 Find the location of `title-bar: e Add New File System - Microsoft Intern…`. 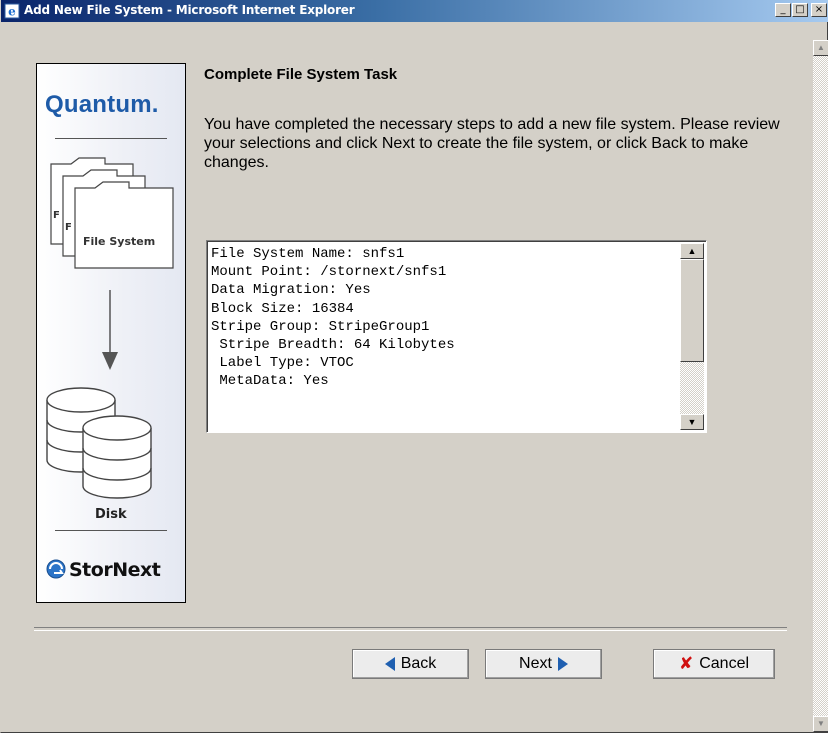

title-bar: e Add New File System - Microsoft Intern… is located at coordinates (414, 11).